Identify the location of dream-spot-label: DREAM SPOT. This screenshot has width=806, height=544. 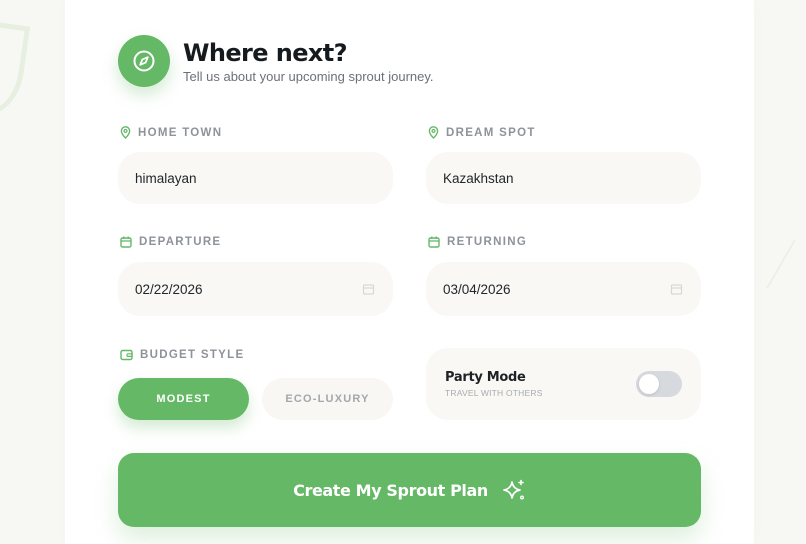
(482, 132).